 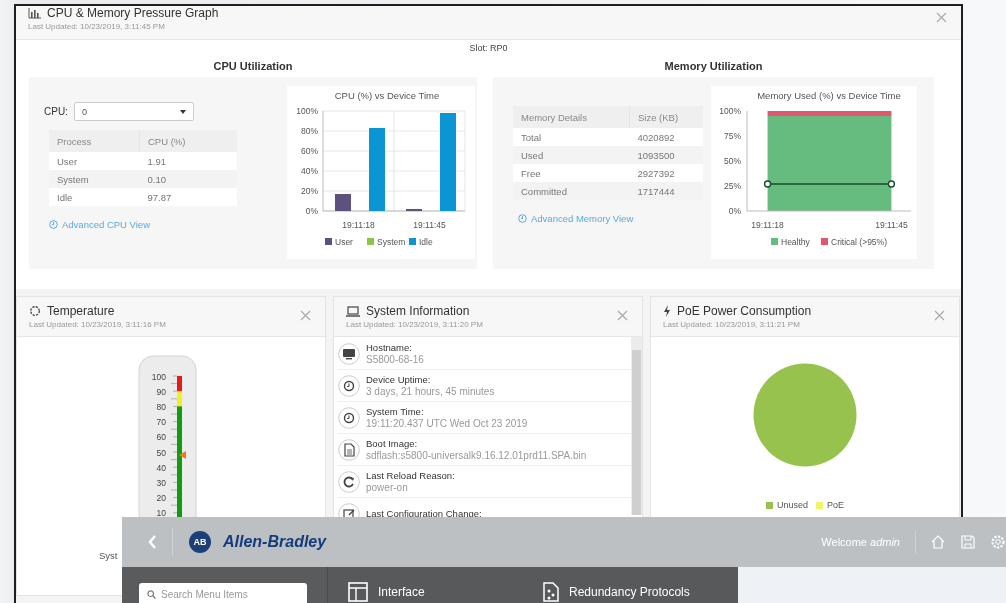 What do you see at coordinates (188, 179) in the screenshot?
I see `table-cell: 0.10` at bounding box center [188, 179].